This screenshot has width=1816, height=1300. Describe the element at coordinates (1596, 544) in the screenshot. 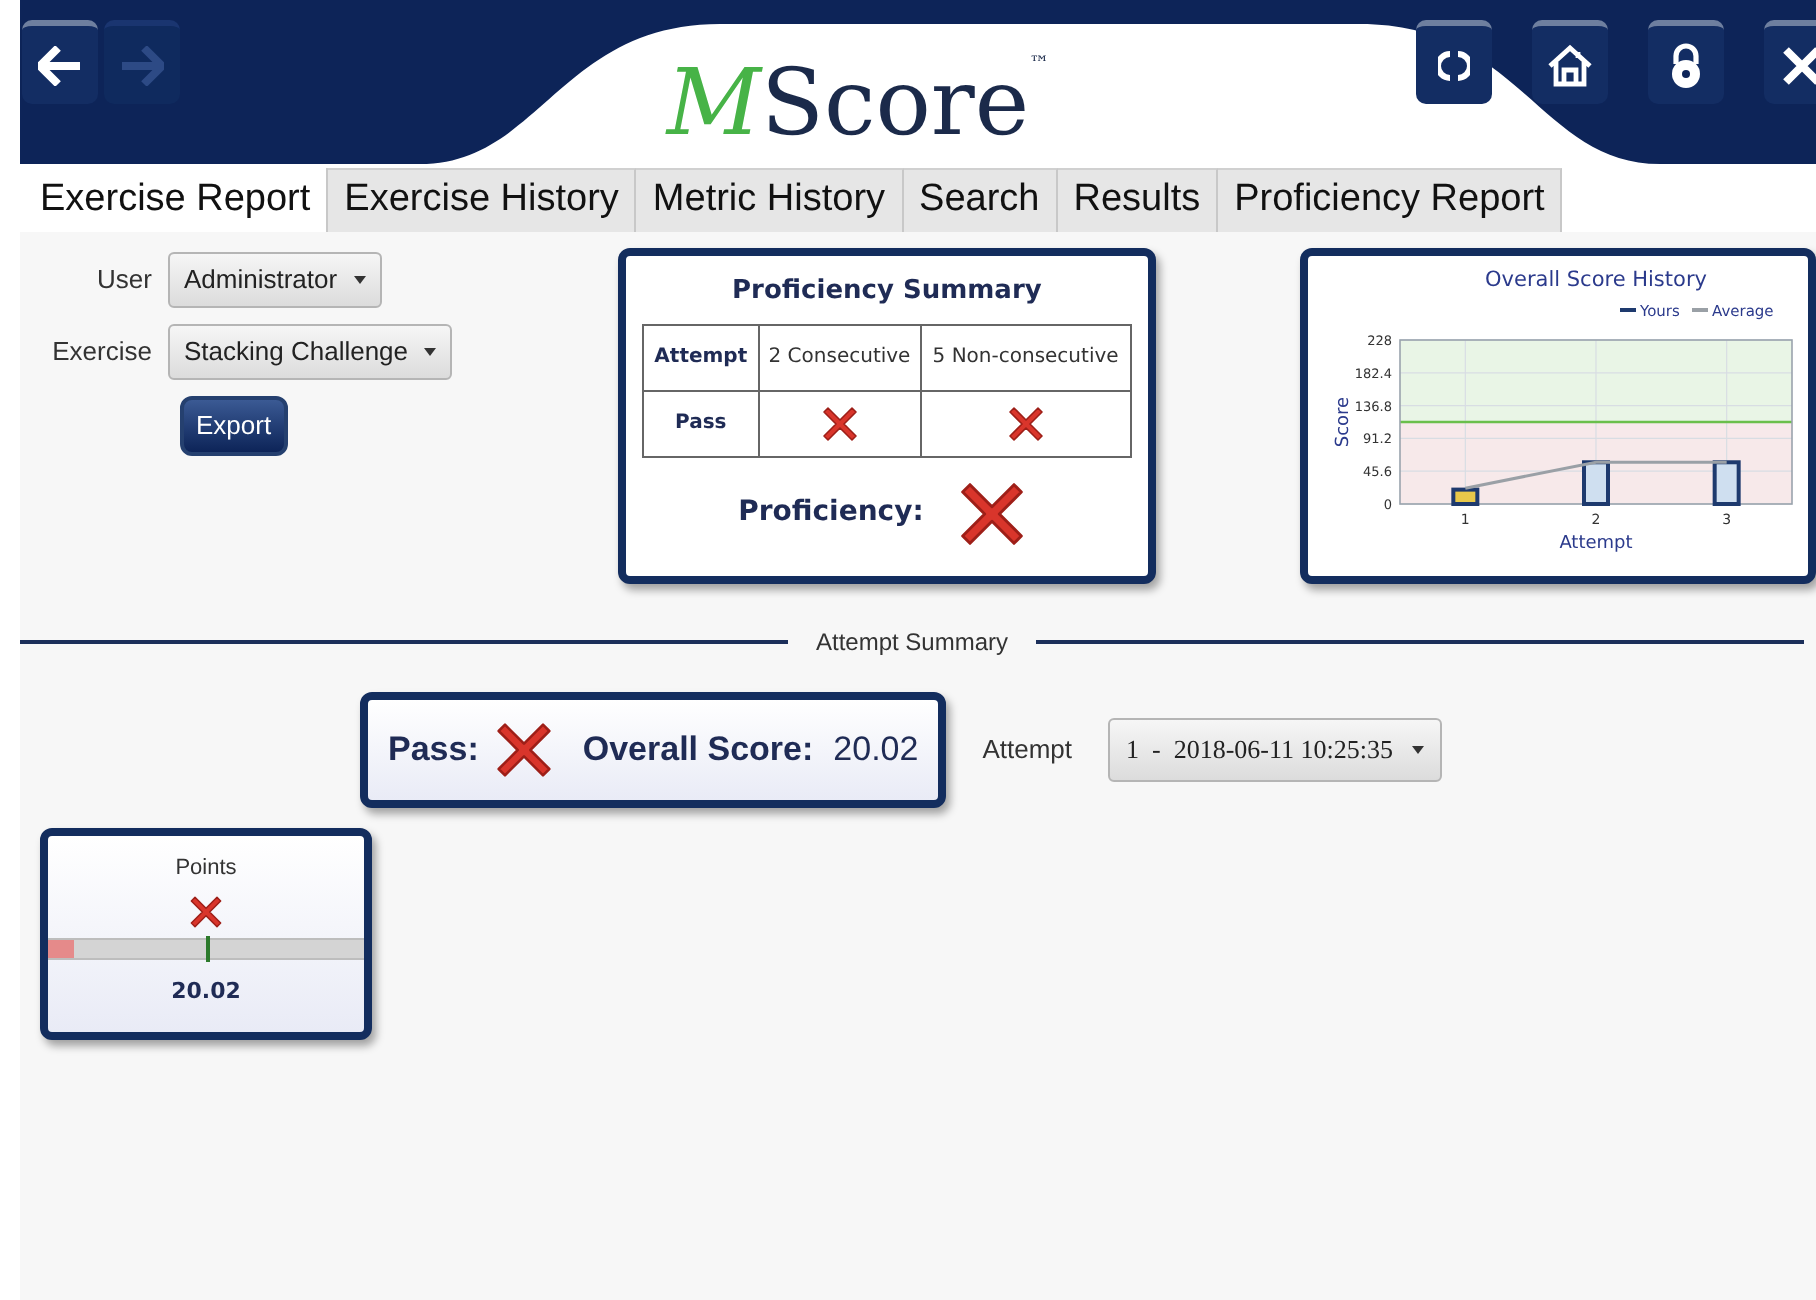

I see `axis-label: Attempt` at that location.